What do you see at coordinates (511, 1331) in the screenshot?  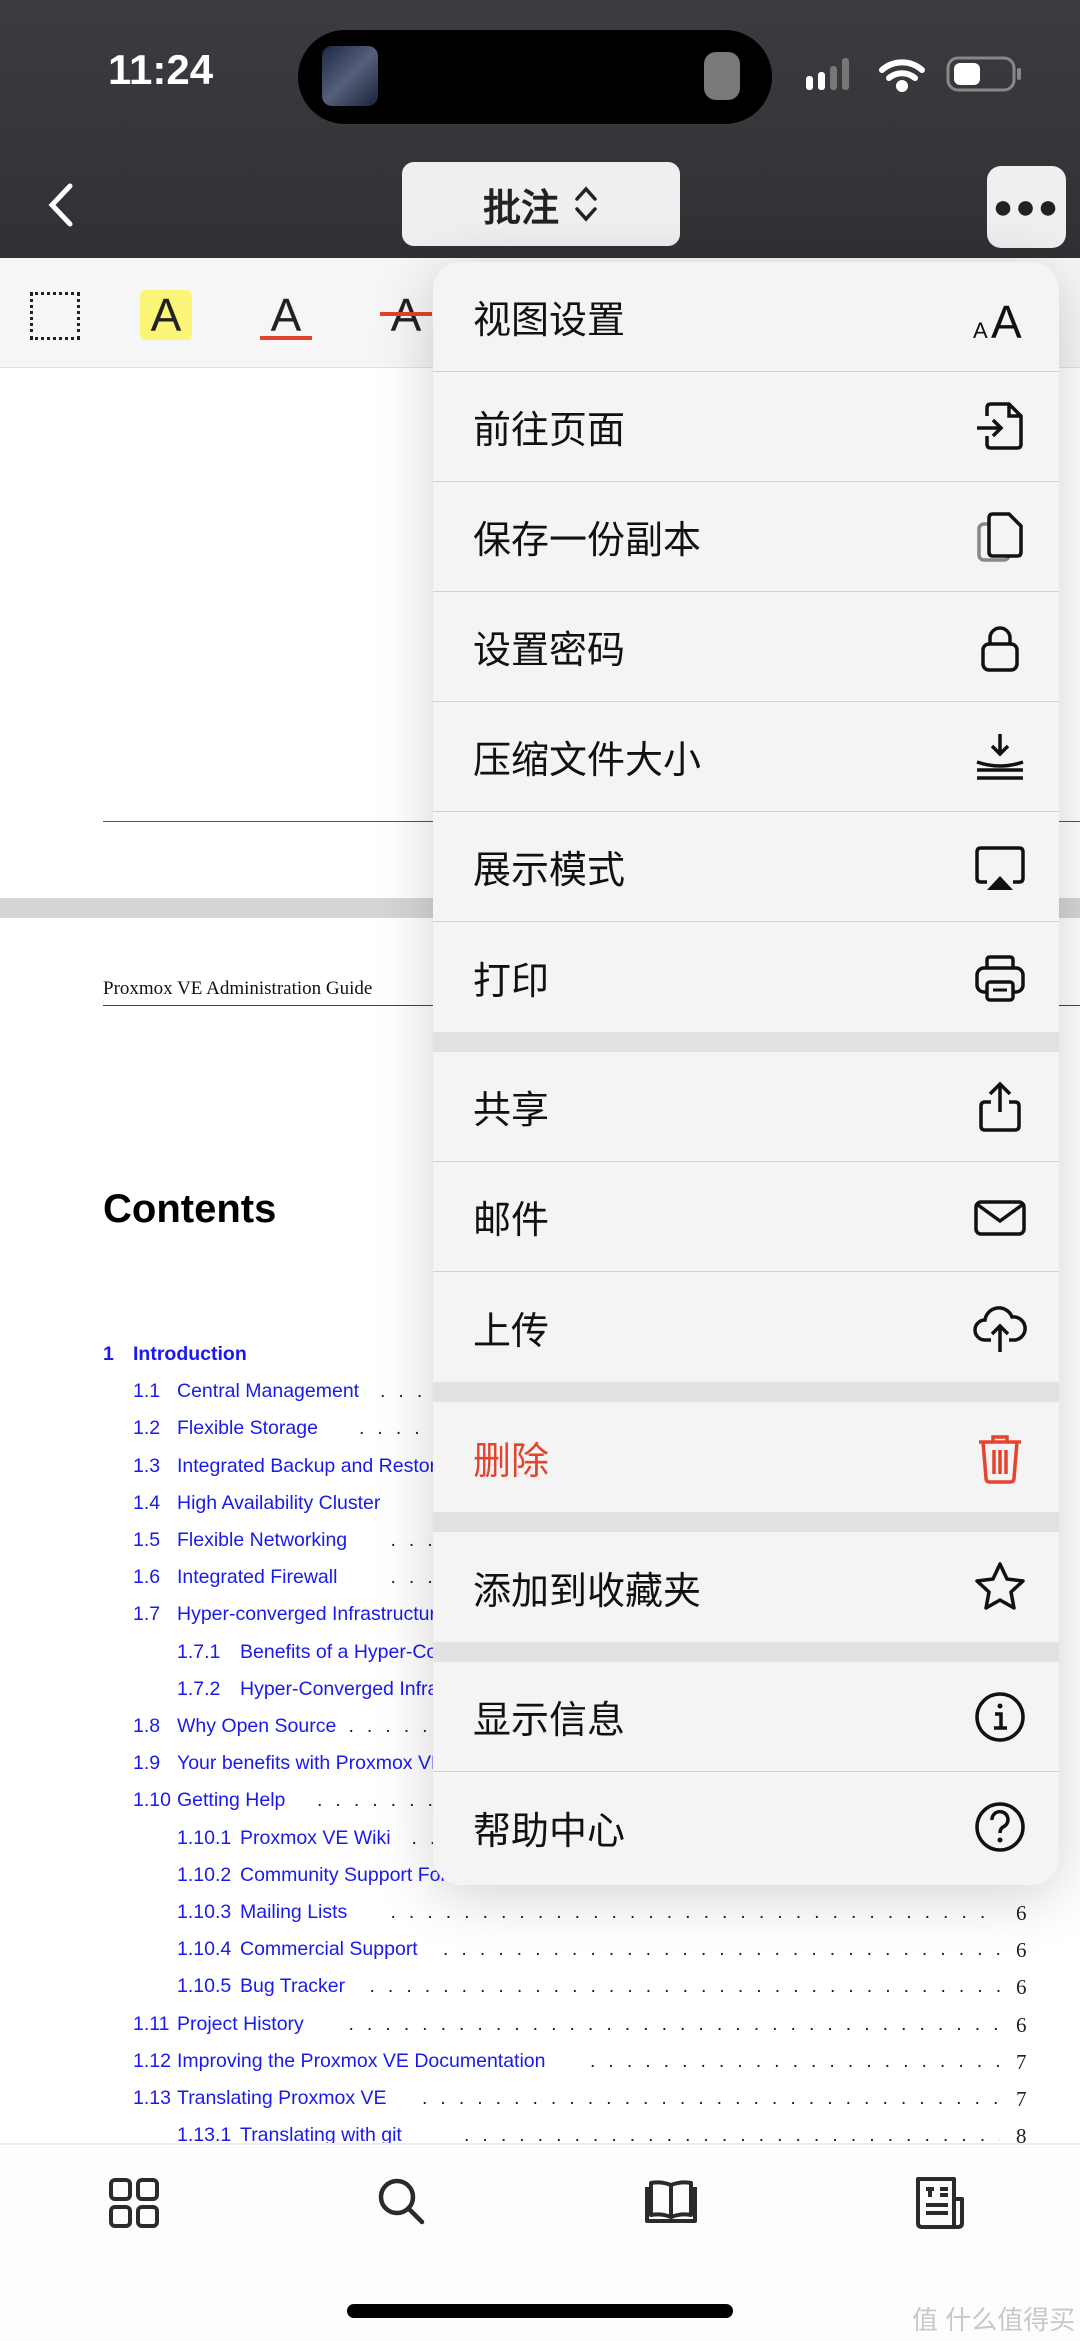 I see `menu-item-label: 上传` at bounding box center [511, 1331].